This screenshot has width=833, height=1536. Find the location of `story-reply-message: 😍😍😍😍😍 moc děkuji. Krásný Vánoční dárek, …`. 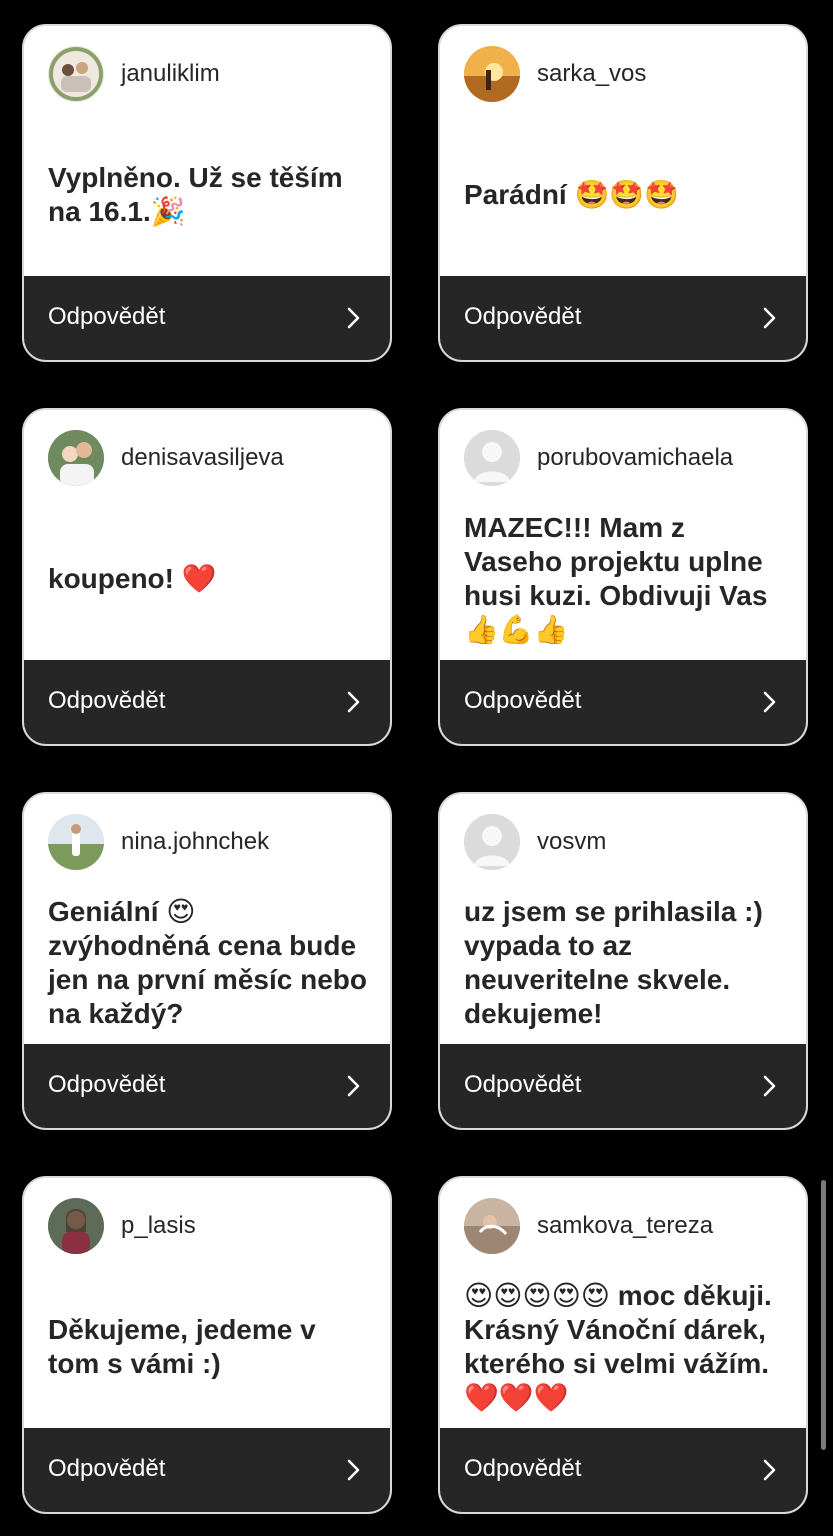

story-reply-message: 😍😍😍😍😍 moc děkuji. Krásný Vánoční dárek, … is located at coordinates (618, 1346).